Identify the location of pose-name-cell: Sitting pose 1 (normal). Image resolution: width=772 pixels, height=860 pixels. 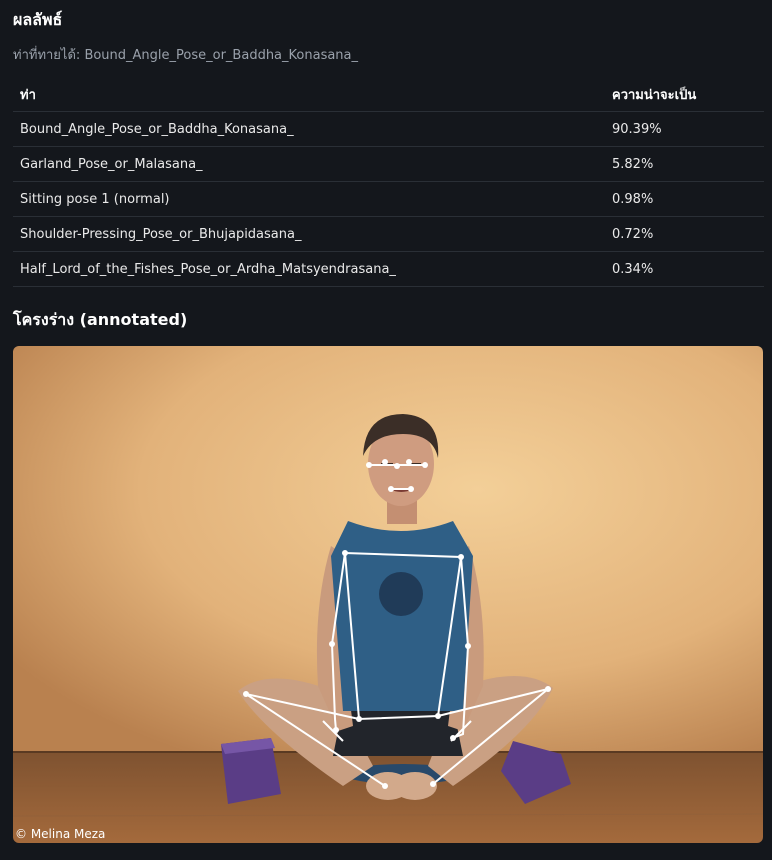
(309, 199).